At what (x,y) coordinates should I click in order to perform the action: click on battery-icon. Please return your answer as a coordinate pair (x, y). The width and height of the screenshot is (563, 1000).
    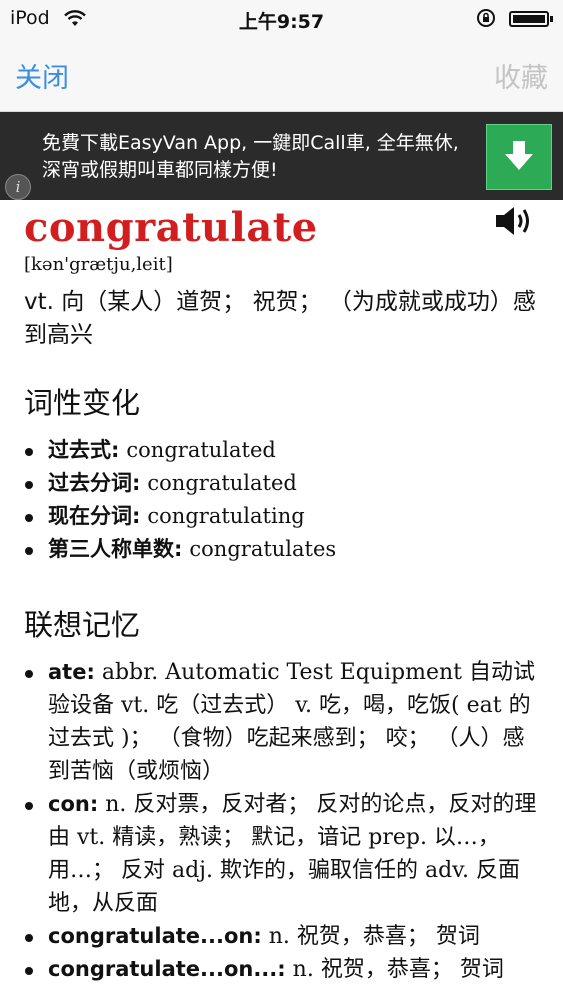
    Looking at the image, I should click on (531, 19).